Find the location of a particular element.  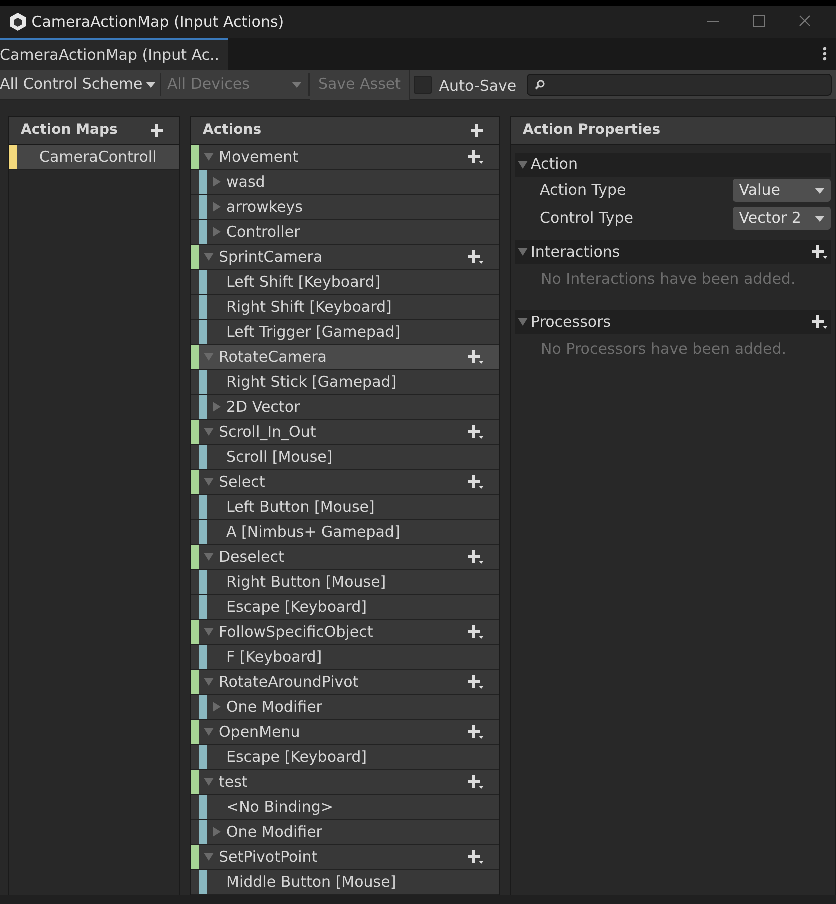

panel-title: Actions is located at coordinates (232, 130).